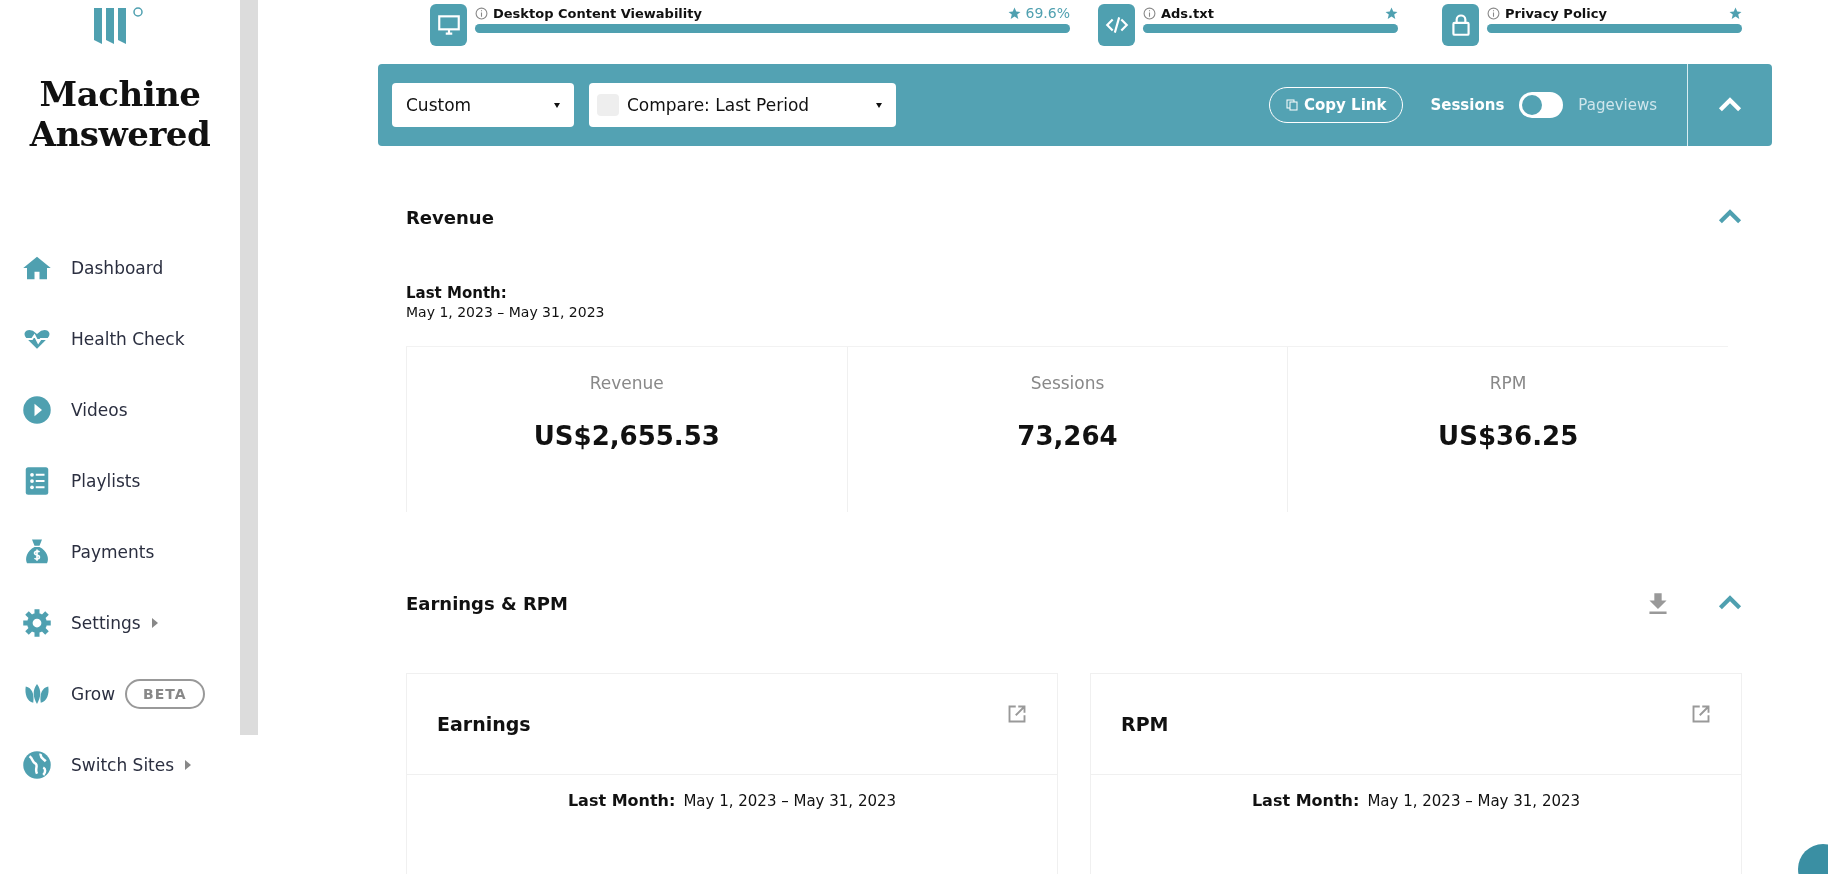 The image size is (1828, 874). I want to click on nav-item: Playlists, so click(131, 480).